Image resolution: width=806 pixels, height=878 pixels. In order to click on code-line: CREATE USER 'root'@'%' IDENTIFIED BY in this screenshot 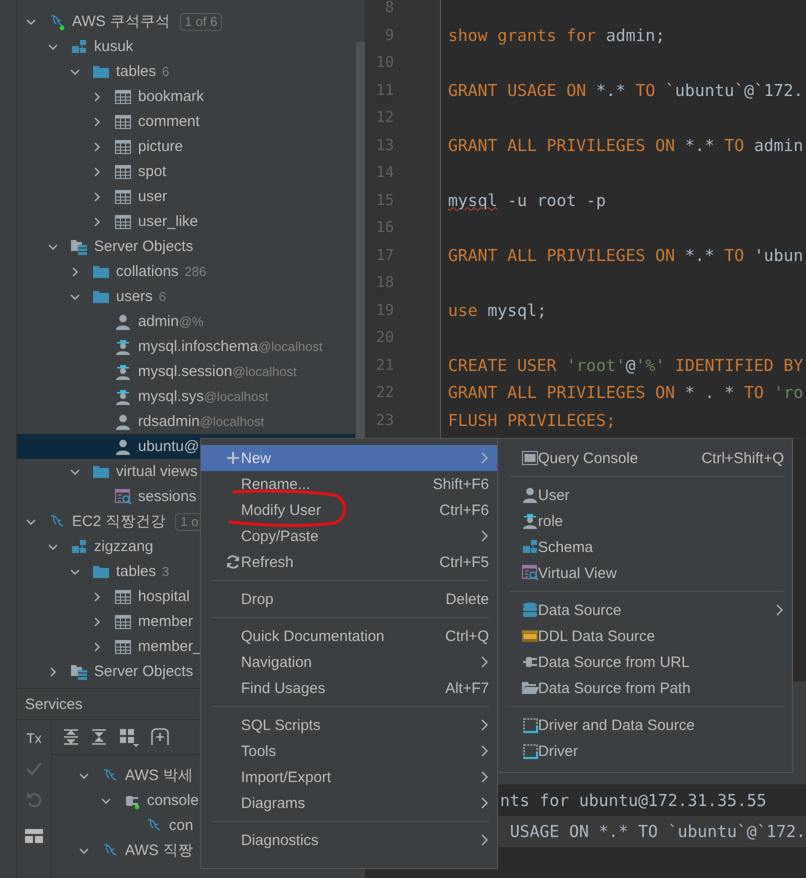, I will do `click(626, 365)`.